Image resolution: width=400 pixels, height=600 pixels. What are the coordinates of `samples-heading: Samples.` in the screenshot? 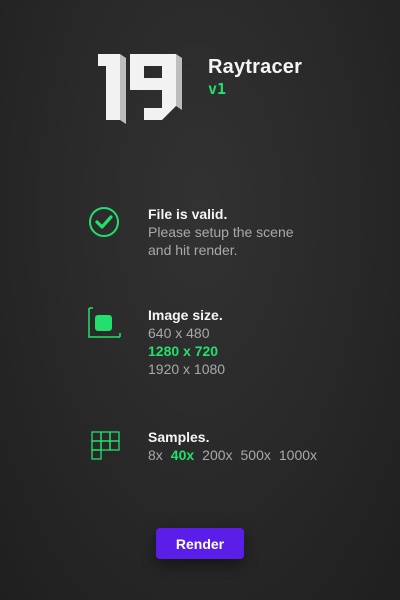 It's located at (179, 437).